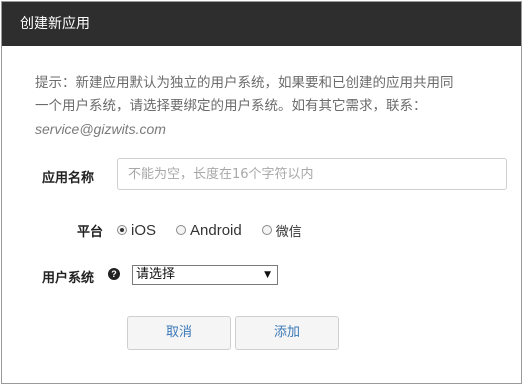  What do you see at coordinates (231, 106) in the screenshot?
I see `notice-line-2: 一个用户系统，请选择要绑定的用户系统。如有其它需求，联系：` at bounding box center [231, 106].